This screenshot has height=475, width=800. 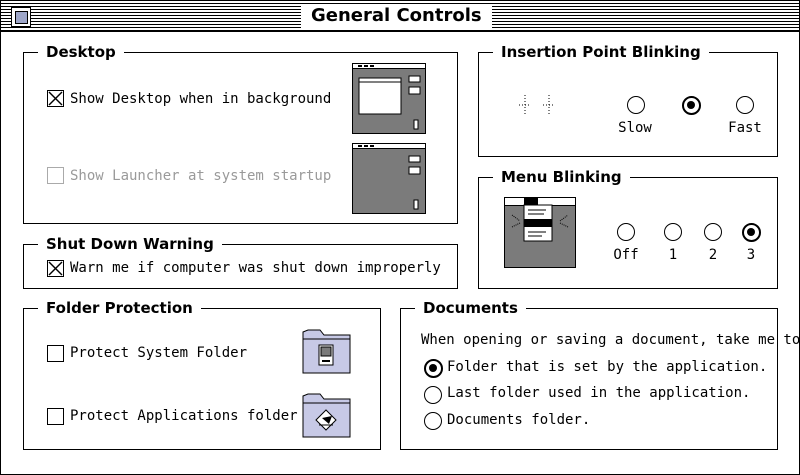 What do you see at coordinates (389, 178) in the screenshot?
I see `desktop-hidden-preview-icon` at bounding box center [389, 178].